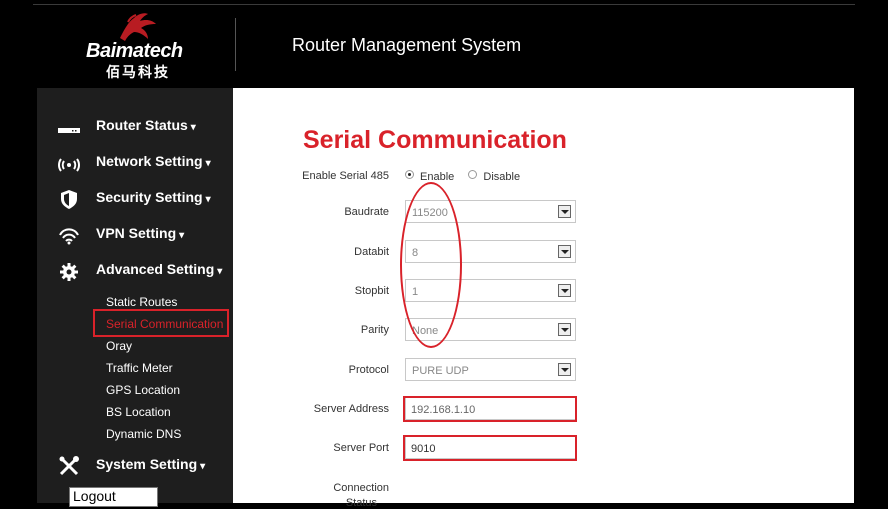 This screenshot has height=509, width=888. Describe the element at coordinates (490, 448) in the screenshot. I see `server-port-highlight` at that location.